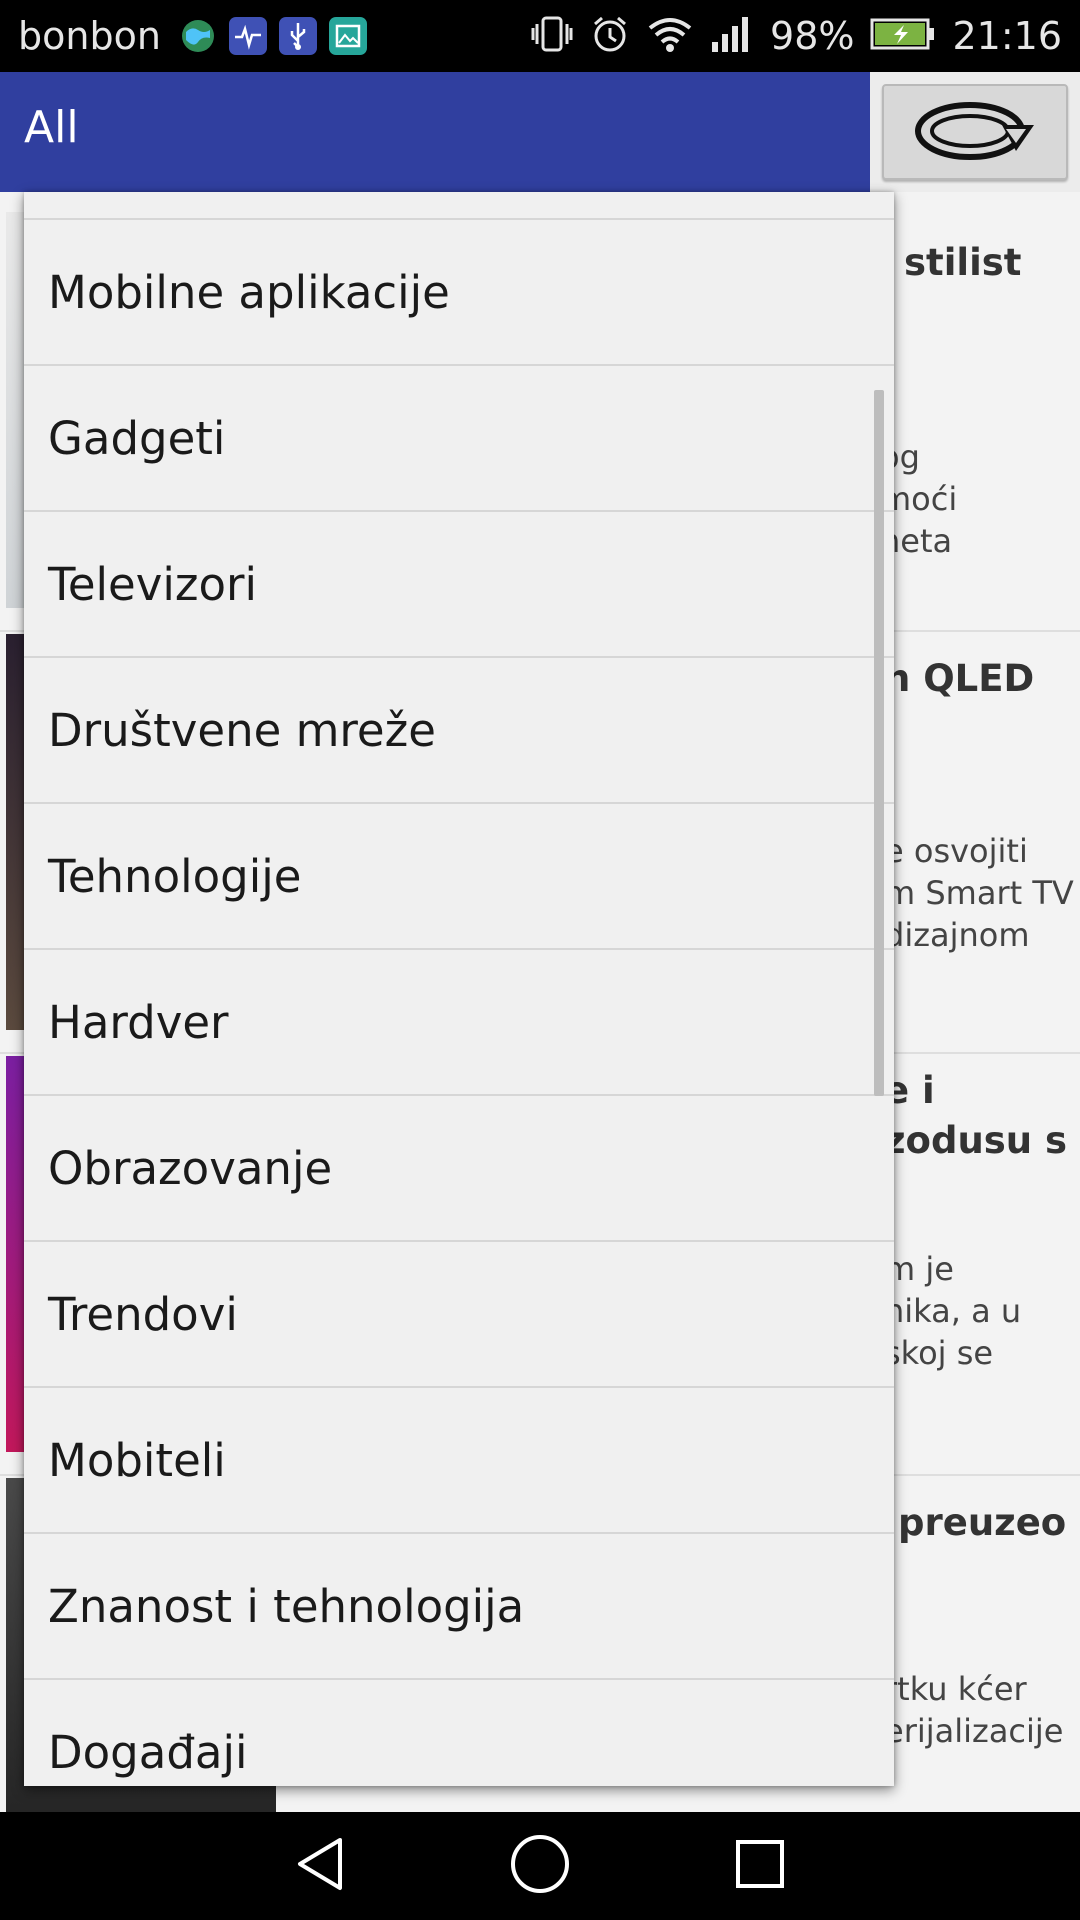 Image resolution: width=1080 pixels, height=1920 pixels. I want to click on dropdown-item-label: Mobiteli, so click(137, 1460).